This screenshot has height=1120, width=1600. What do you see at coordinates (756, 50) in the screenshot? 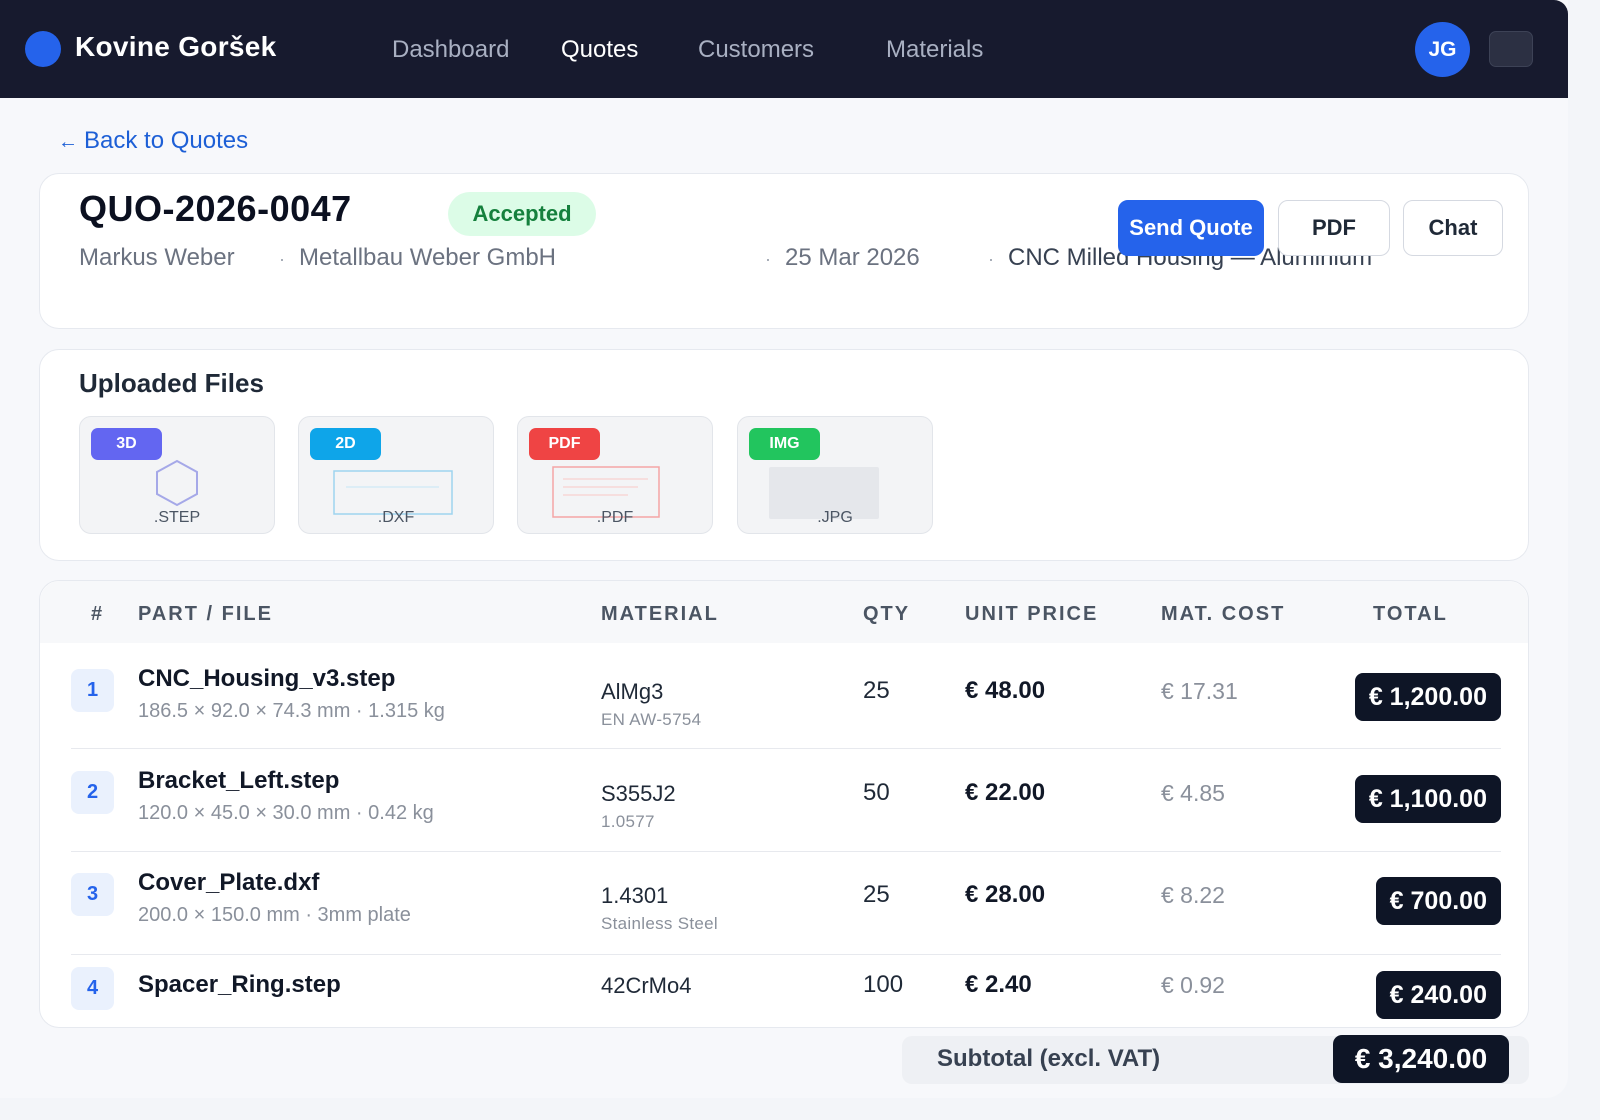
I see `nav-customers: Customers` at bounding box center [756, 50].